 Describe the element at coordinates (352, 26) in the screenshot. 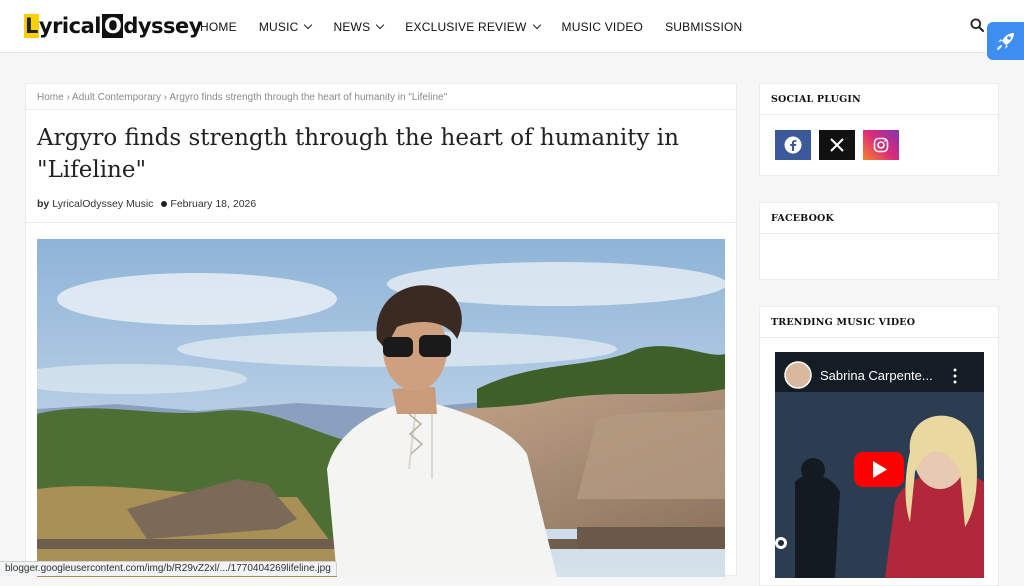

I see `nav-news-label: NEWS` at that location.